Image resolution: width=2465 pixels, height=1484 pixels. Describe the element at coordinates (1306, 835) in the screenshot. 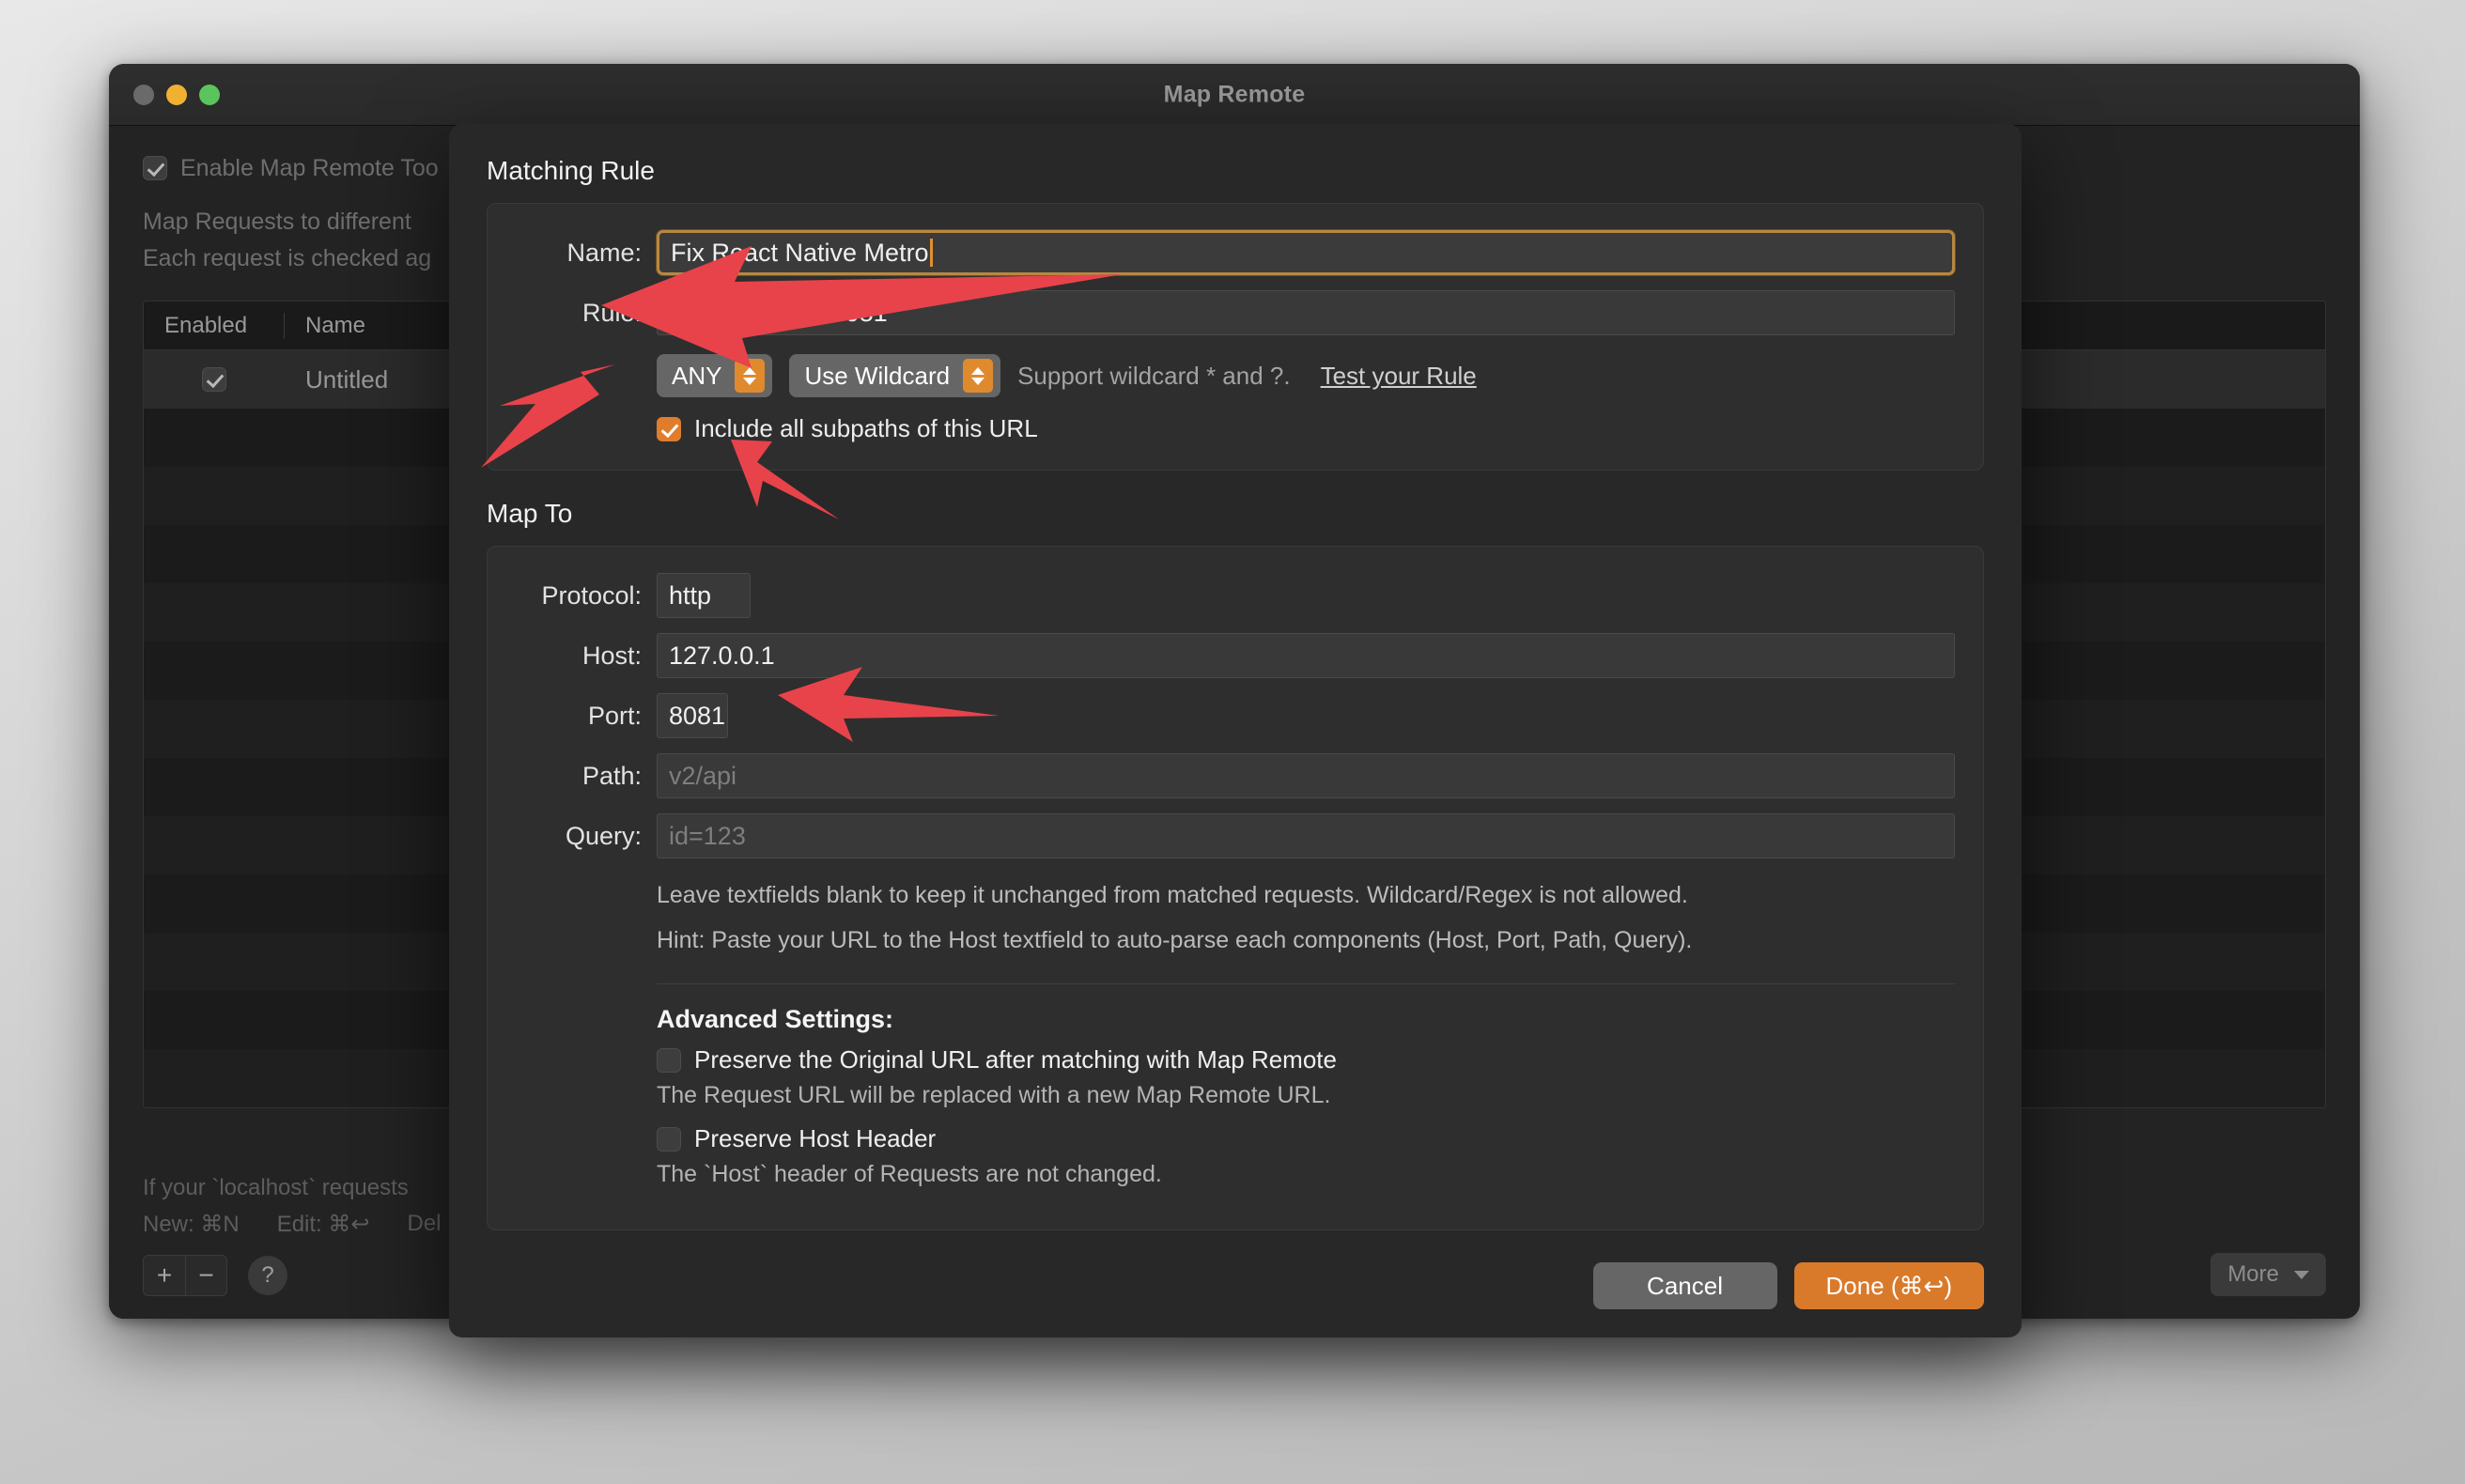

I see `query-input: id=123` at that location.